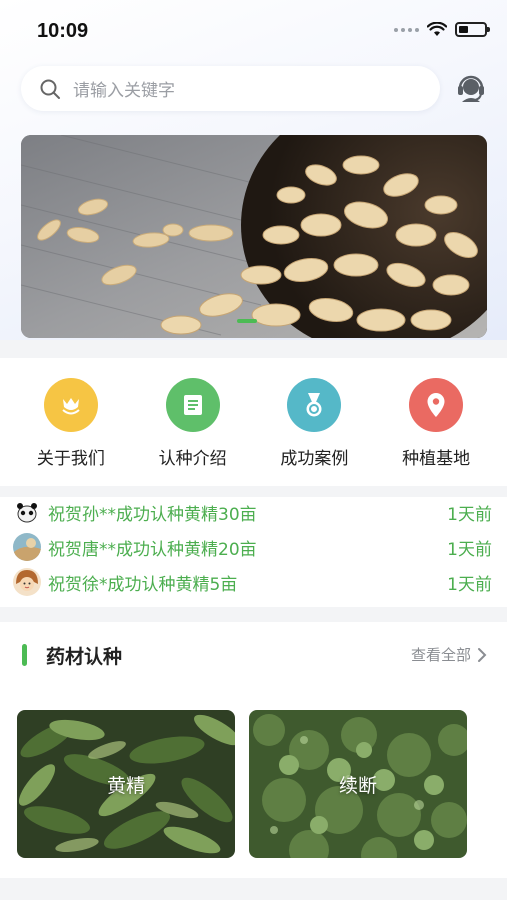  I want to click on menu-item-success-cases: 成功案例, so click(314, 432).